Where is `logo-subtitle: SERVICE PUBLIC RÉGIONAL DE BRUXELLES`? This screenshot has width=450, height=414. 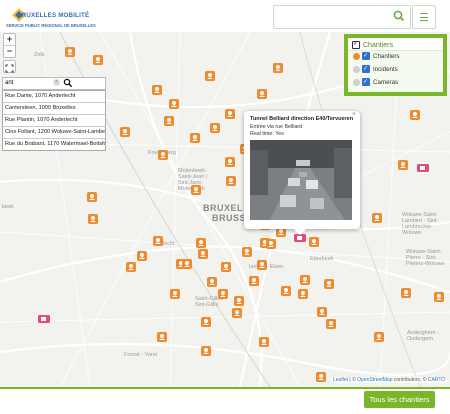
logo-subtitle: SERVICE PUBLIC RÉGIONAL DE BRUXELLES is located at coordinates (51, 25).